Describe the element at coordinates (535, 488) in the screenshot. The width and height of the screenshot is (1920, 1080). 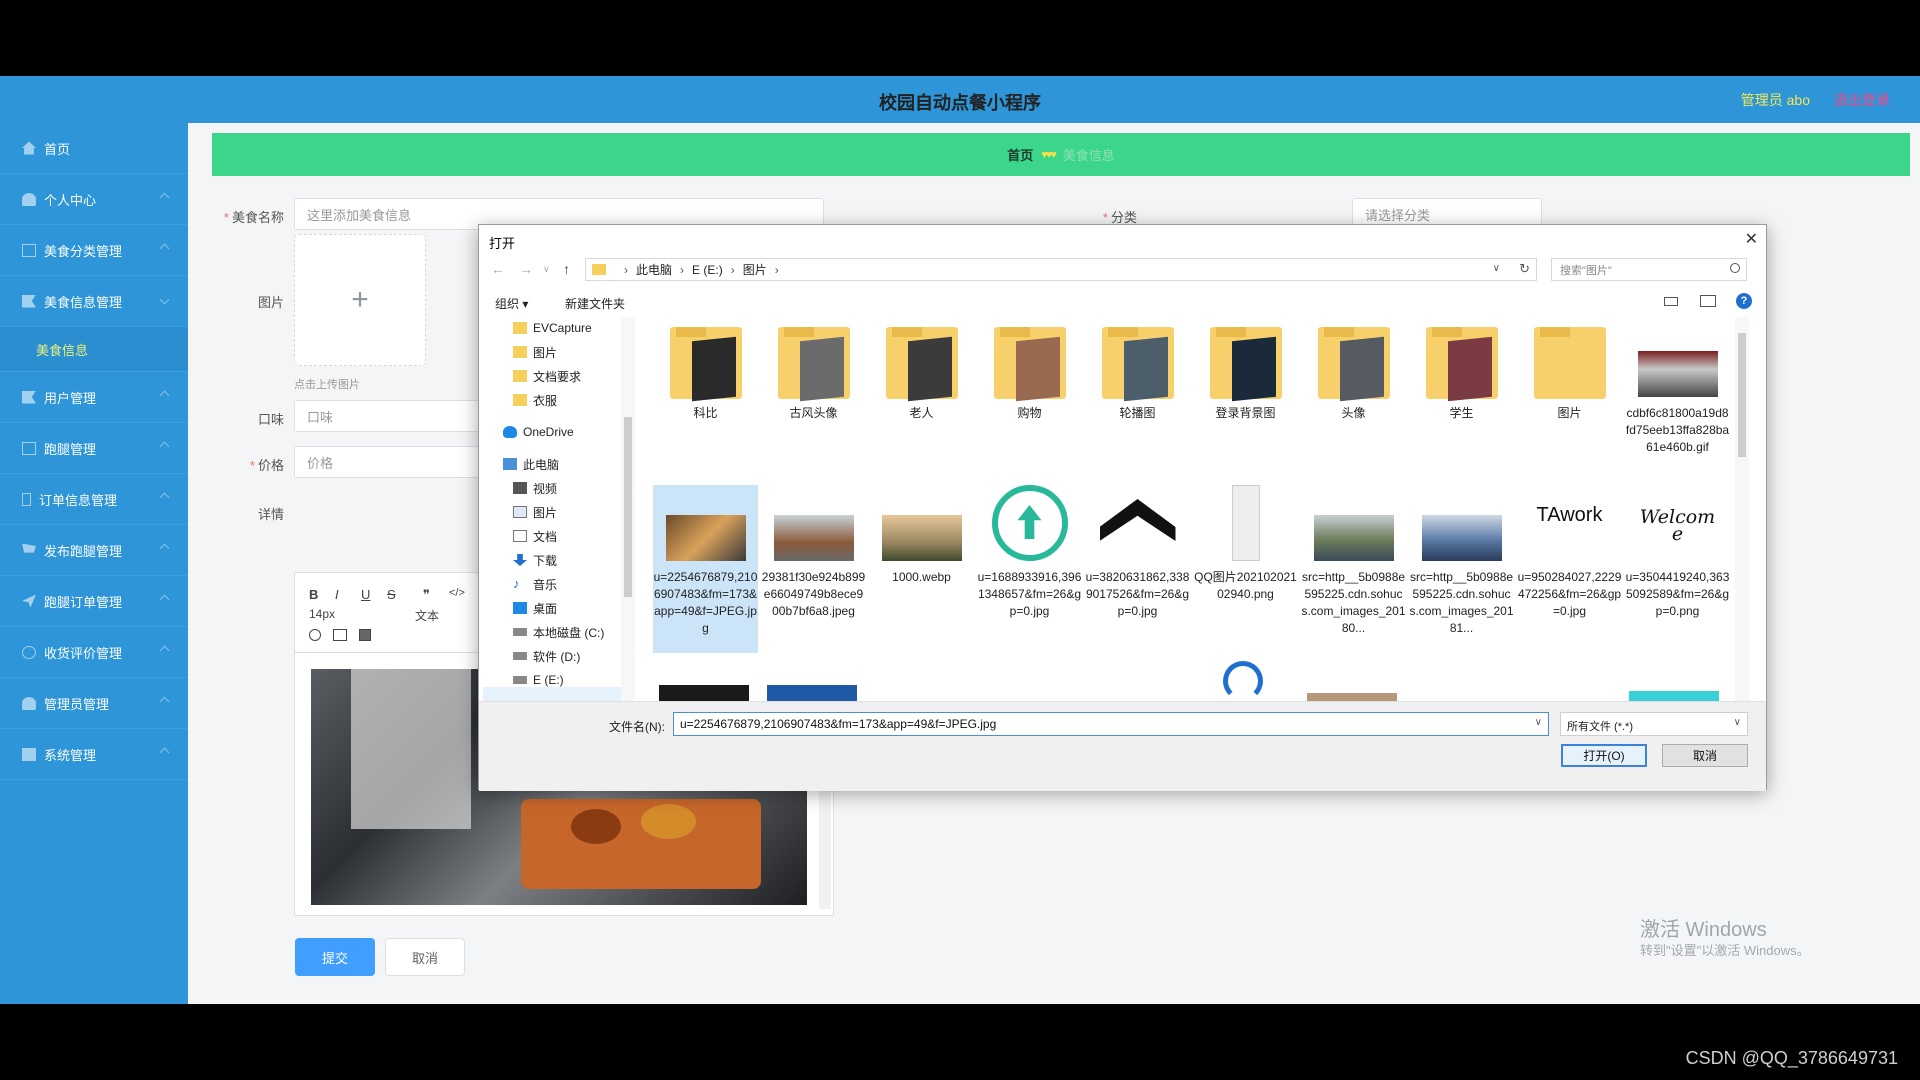
I see `tree-item: 视频` at that location.